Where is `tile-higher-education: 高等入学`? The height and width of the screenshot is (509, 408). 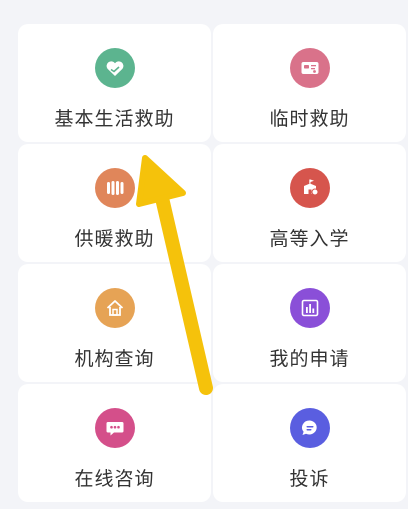 tile-higher-education: 高等入学 is located at coordinates (309, 203).